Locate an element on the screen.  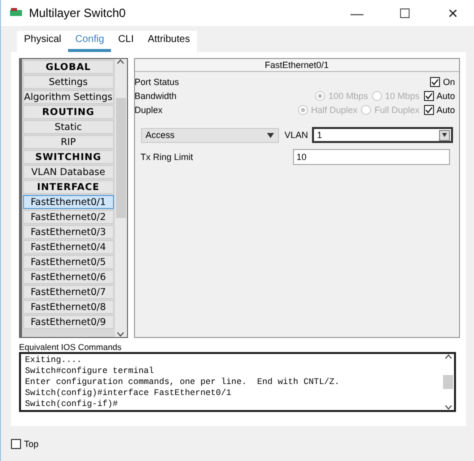
sidebar-item: FastEthernet0/2 is located at coordinates (68, 217).